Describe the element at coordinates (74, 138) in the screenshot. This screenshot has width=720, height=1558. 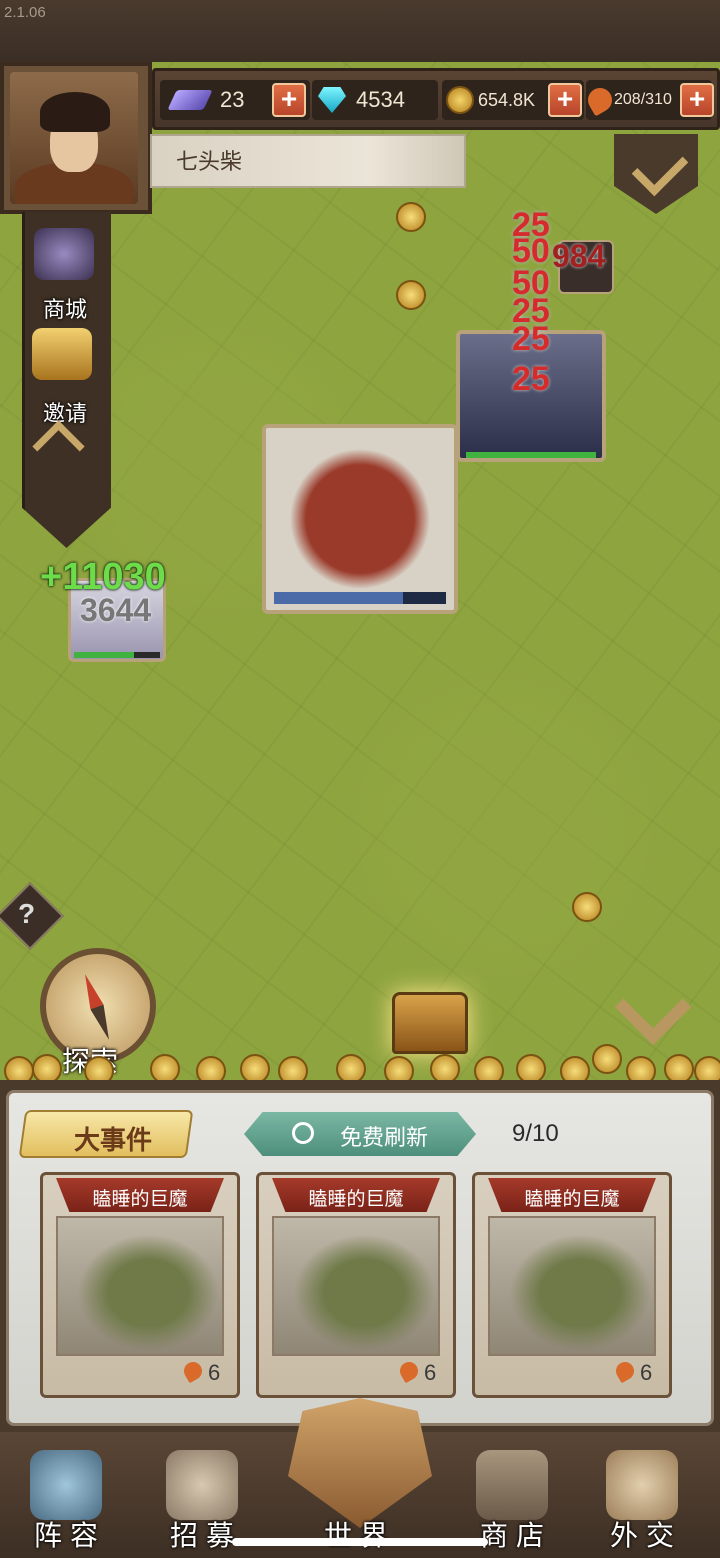
I see `player-avatar` at that location.